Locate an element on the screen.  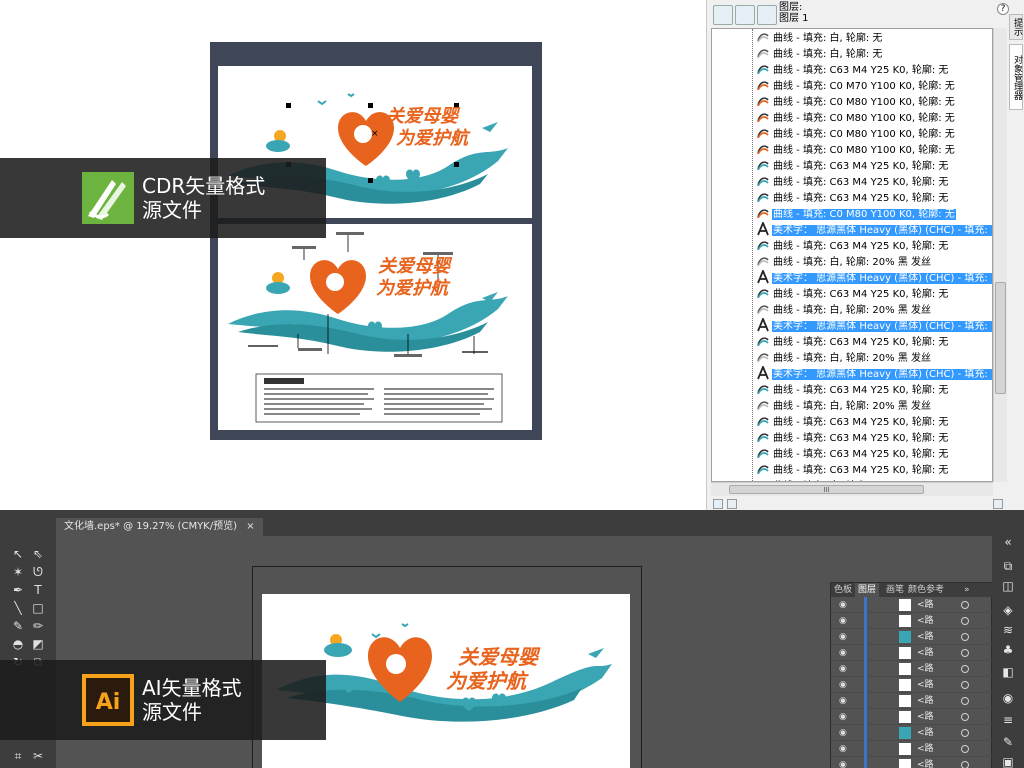
brushes-panel-icon: ✎ is located at coordinates (1008, 742).